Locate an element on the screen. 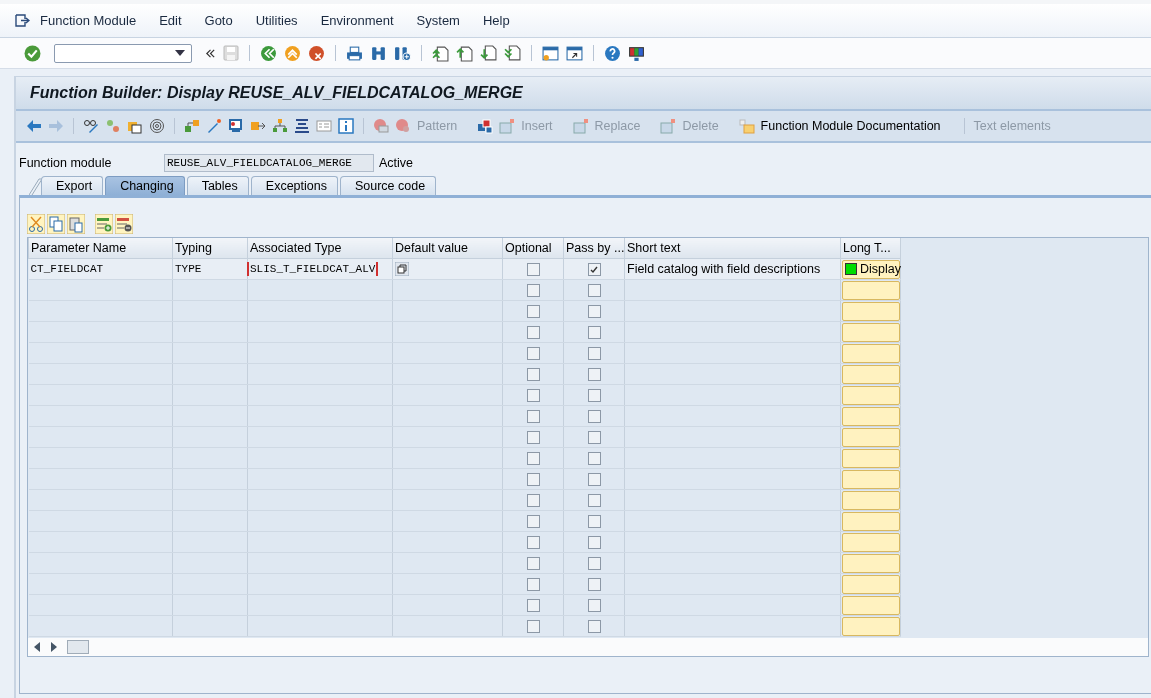 This screenshot has width=1151, height=698. hierarchy-icon is located at coordinates (192, 126).